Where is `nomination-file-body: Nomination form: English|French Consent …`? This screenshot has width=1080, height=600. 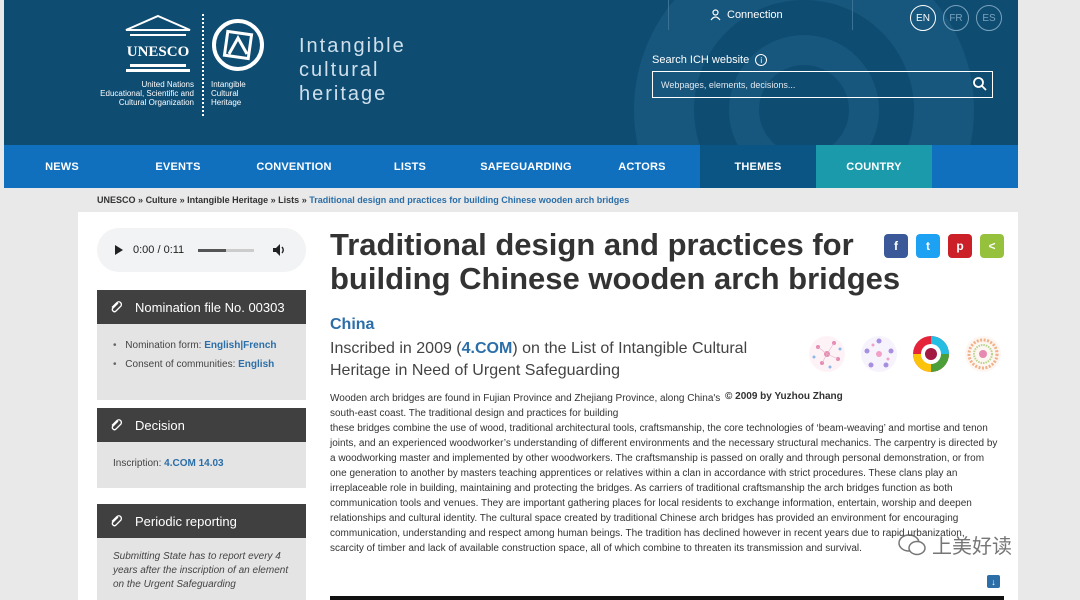
nomination-file-body: Nomination form: English|French Consent … is located at coordinates (201, 362).